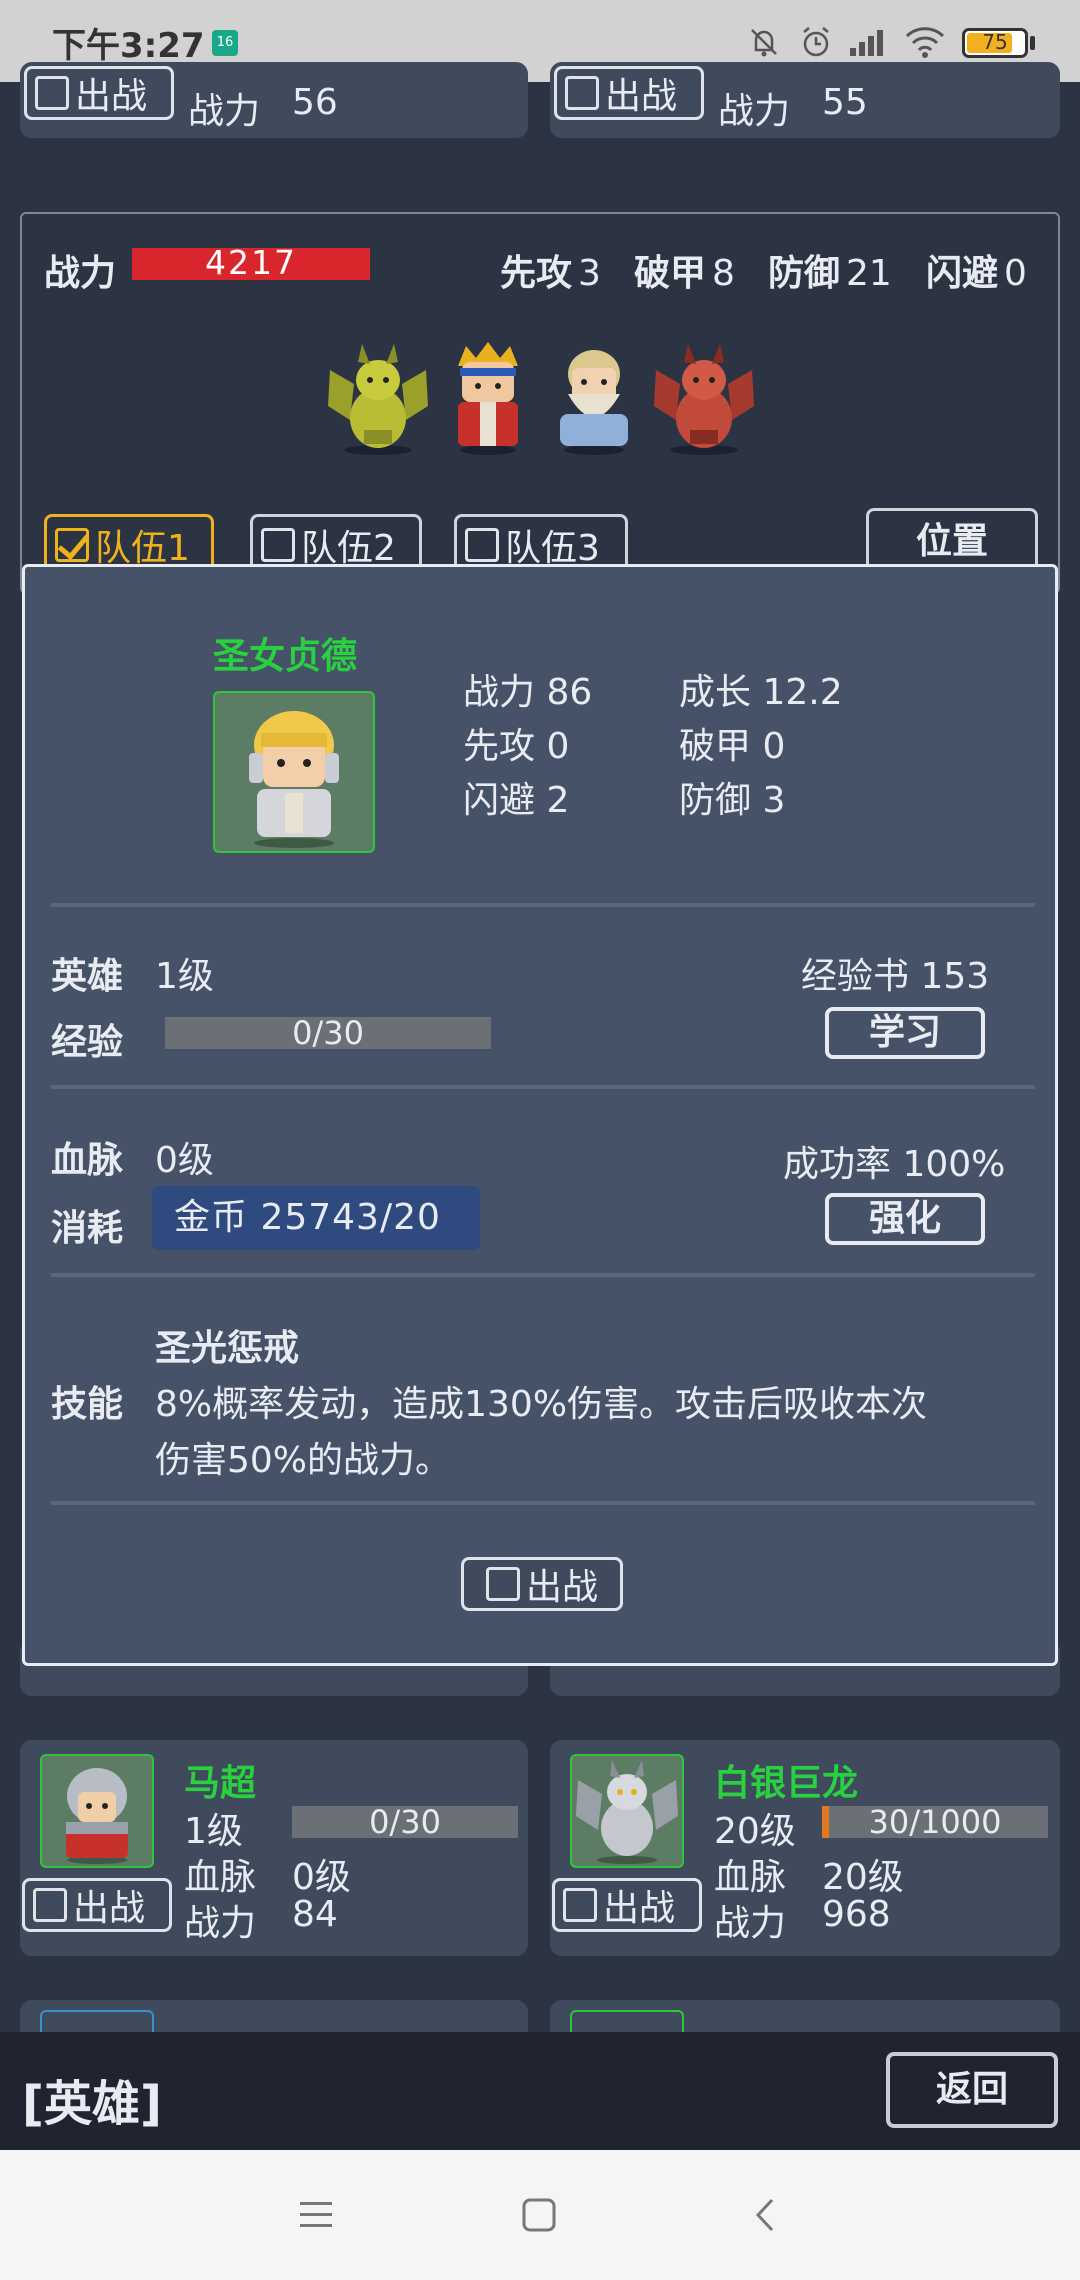 Image resolution: width=1080 pixels, height=2280 pixels. Describe the element at coordinates (704, 399) in the screenshot. I see `red-dragon-sprite` at that location.